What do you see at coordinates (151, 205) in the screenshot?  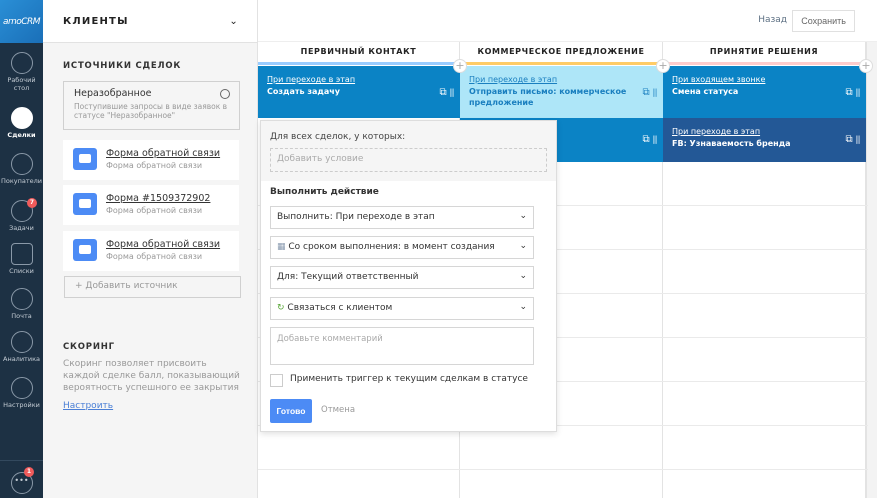 I see `source-item: Форма #1509372902 Форма обратной связи` at bounding box center [151, 205].